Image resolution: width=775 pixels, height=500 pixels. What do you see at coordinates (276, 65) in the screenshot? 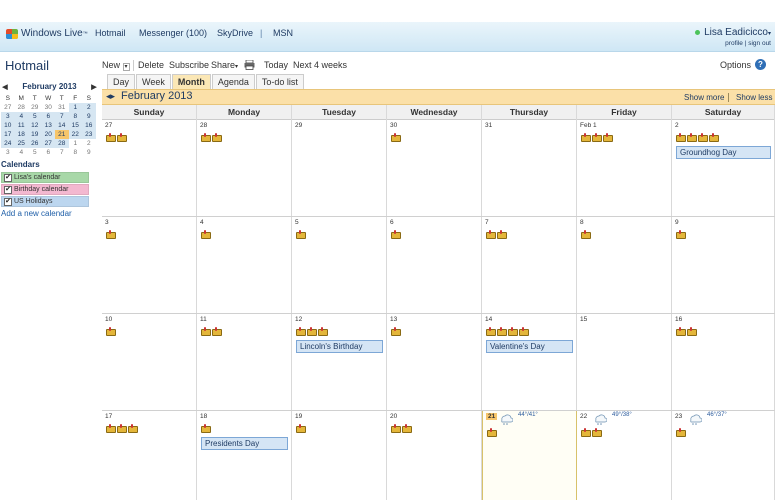
I see `today-button: Today` at bounding box center [276, 65].